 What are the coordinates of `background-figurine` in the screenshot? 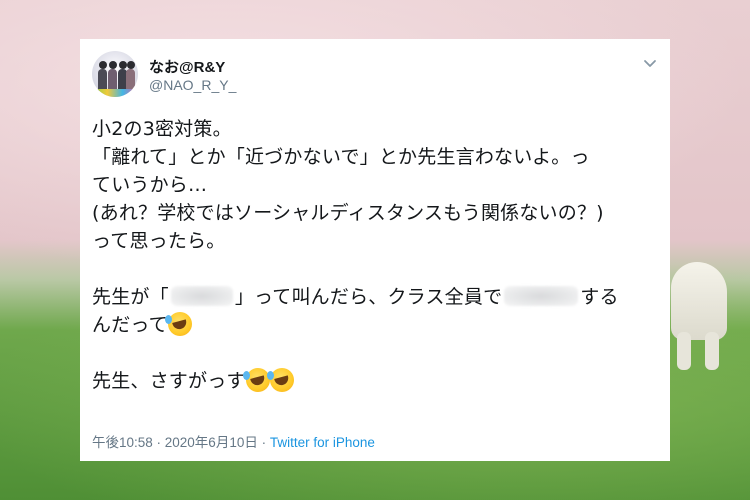 It's located at (696, 316).